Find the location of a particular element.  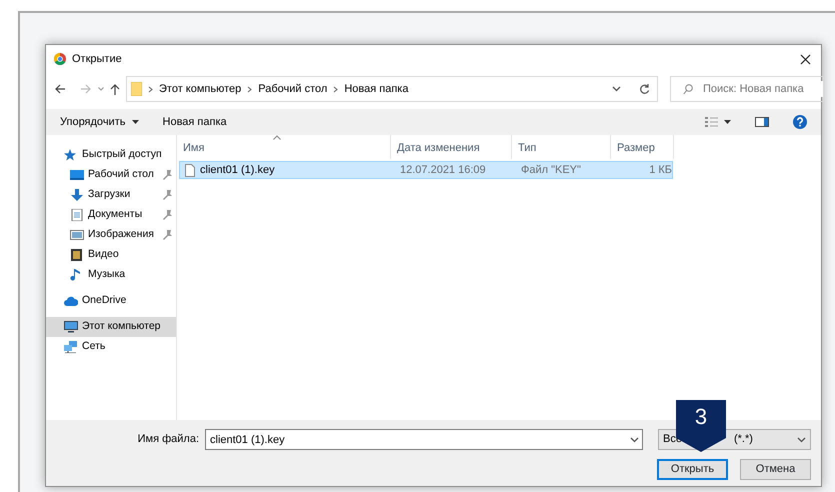

file-row: client01 (1).key 12.07.2021 16:09 Файл "KEY" 1 КБ is located at coordinates (426, 170).